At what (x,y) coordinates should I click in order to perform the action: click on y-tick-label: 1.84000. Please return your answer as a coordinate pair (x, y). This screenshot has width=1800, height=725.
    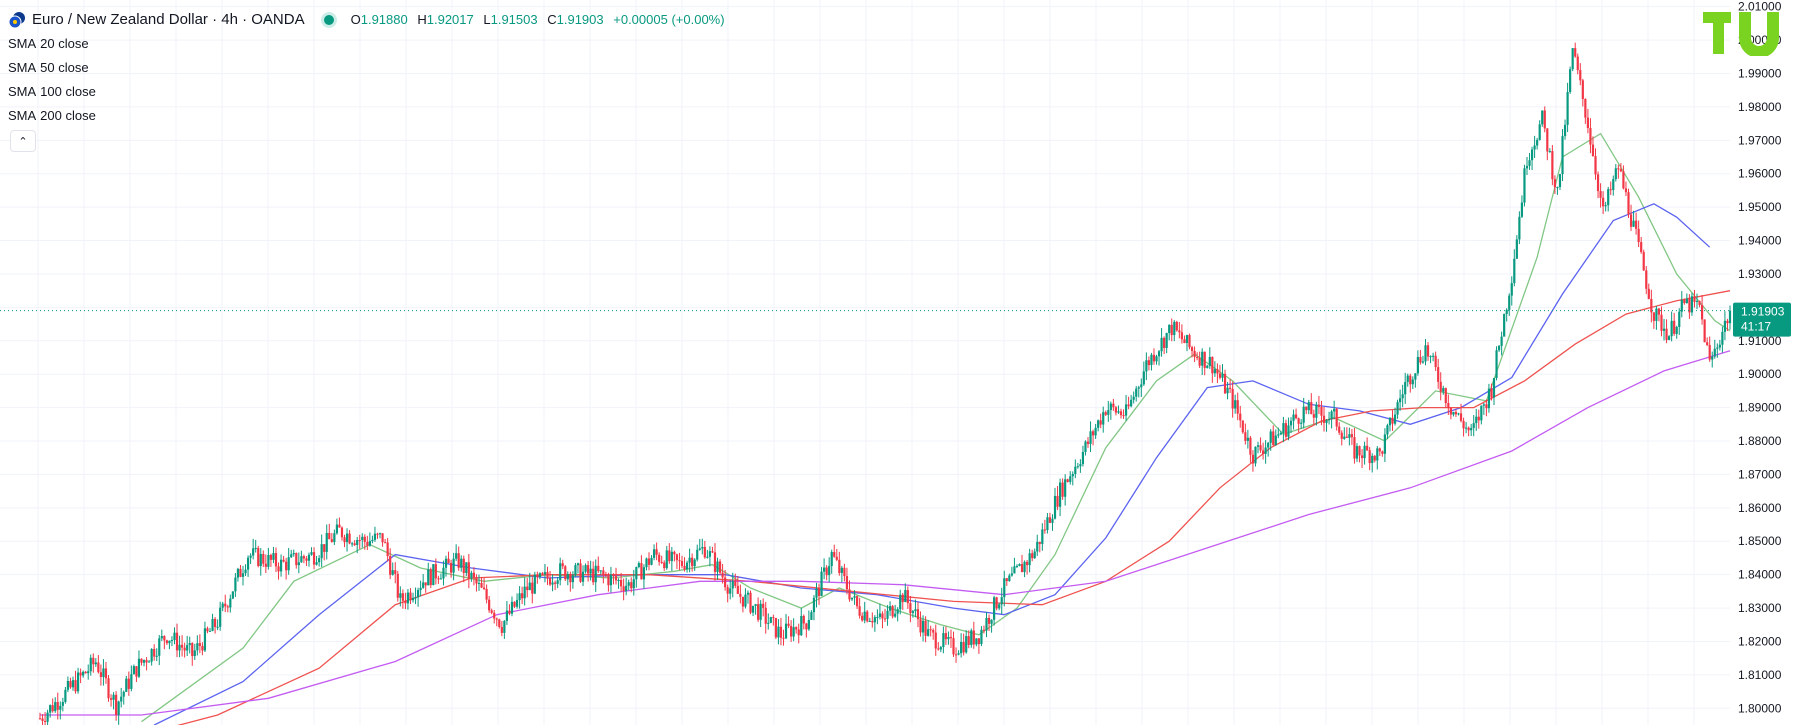
    Looking at the image, I should click on (1760, 575).